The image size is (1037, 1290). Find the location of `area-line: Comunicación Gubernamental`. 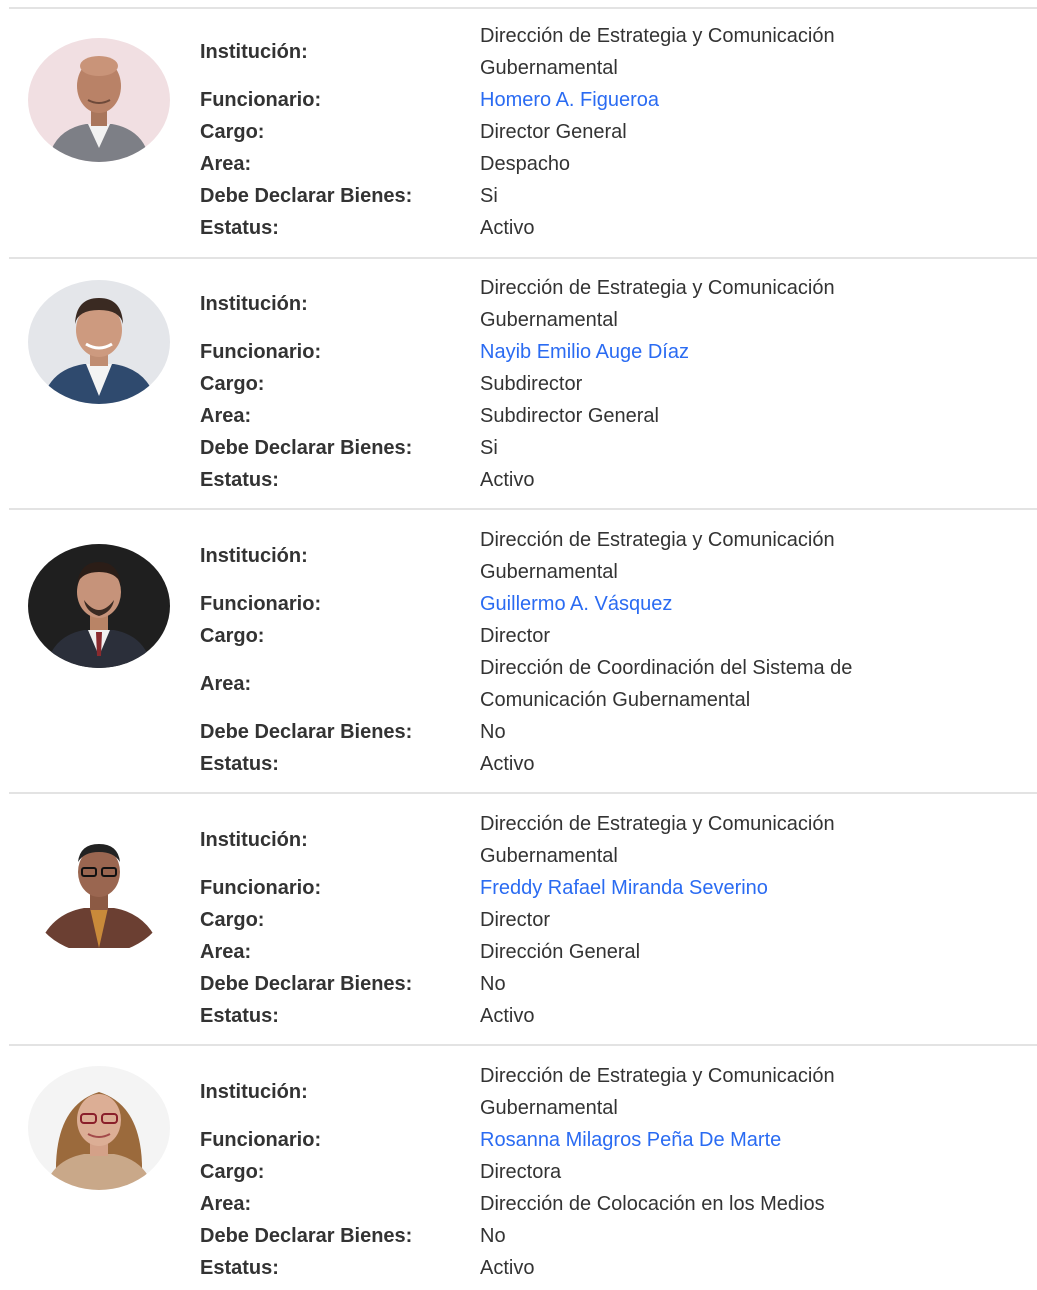

area-line: Comunicación Gubernamental is located at coordinates (615, 700).